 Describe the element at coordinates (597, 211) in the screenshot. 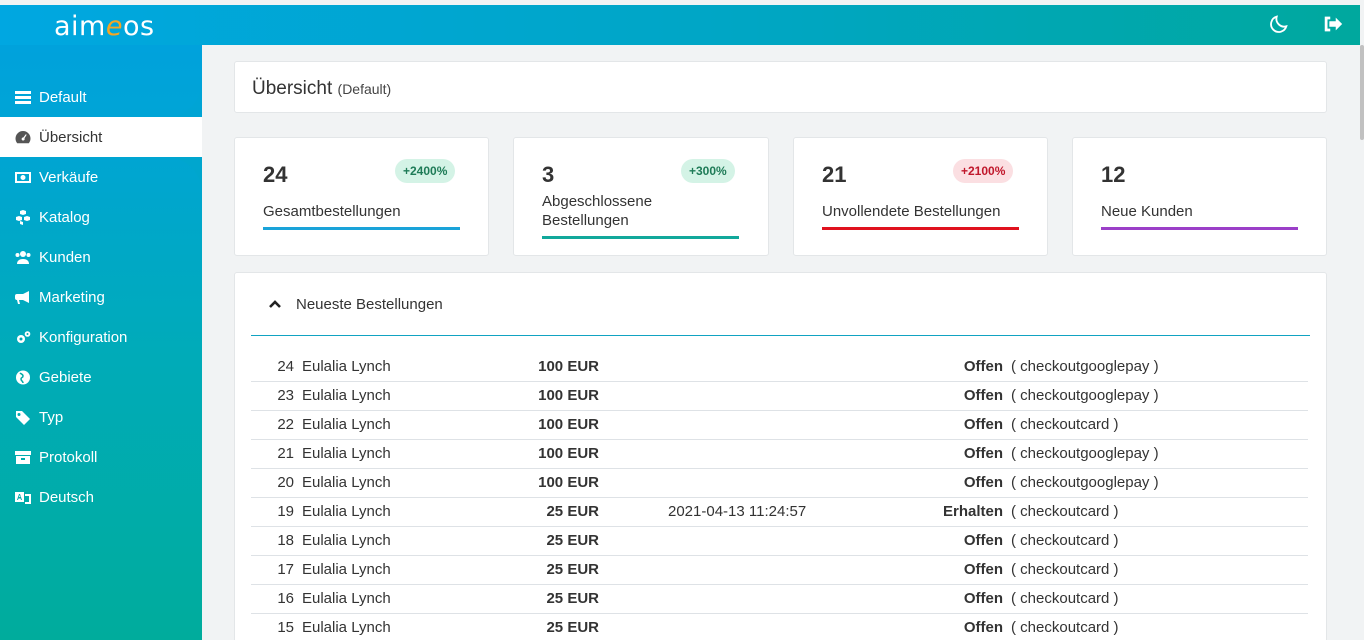

I see `stat-label: Abgeschlossene Bestellungen` at that location.